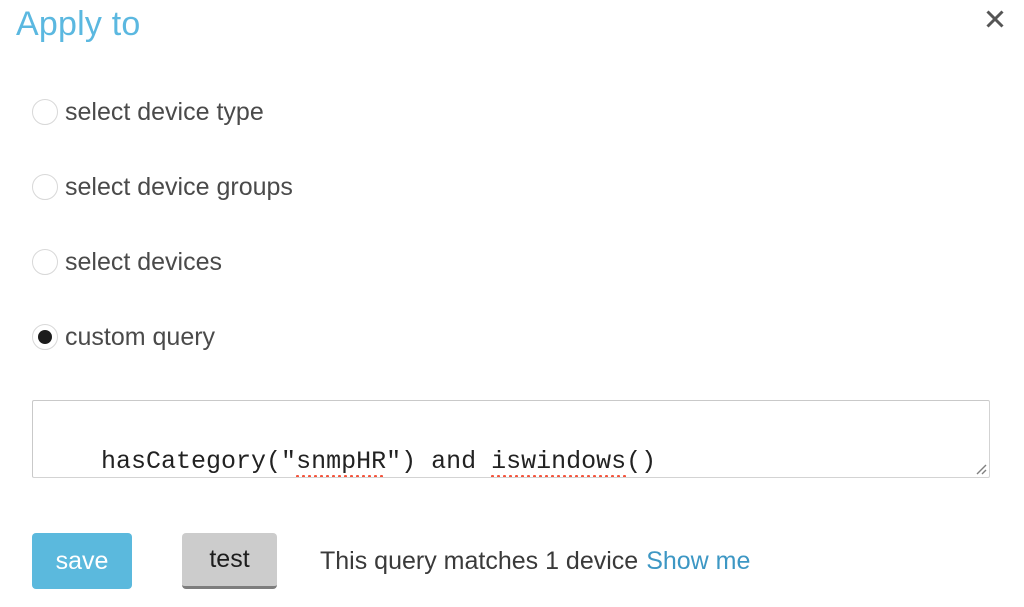 Image resolution: width=1024 pixels, height=607 pixels. Describe the element at coordinates (229, 561) in the screenshot. I see `test-button: test` at that location.